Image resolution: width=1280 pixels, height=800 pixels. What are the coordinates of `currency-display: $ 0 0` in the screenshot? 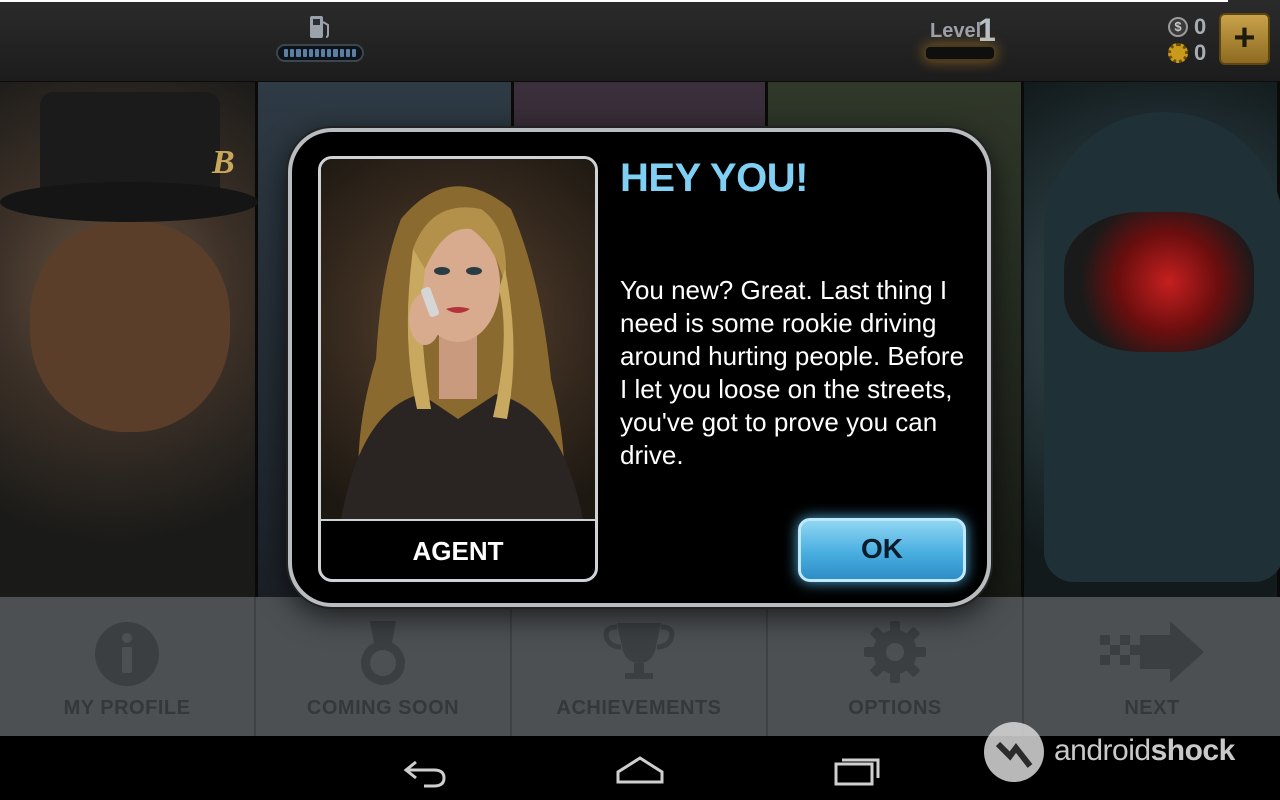 It's located at (1190, 41).